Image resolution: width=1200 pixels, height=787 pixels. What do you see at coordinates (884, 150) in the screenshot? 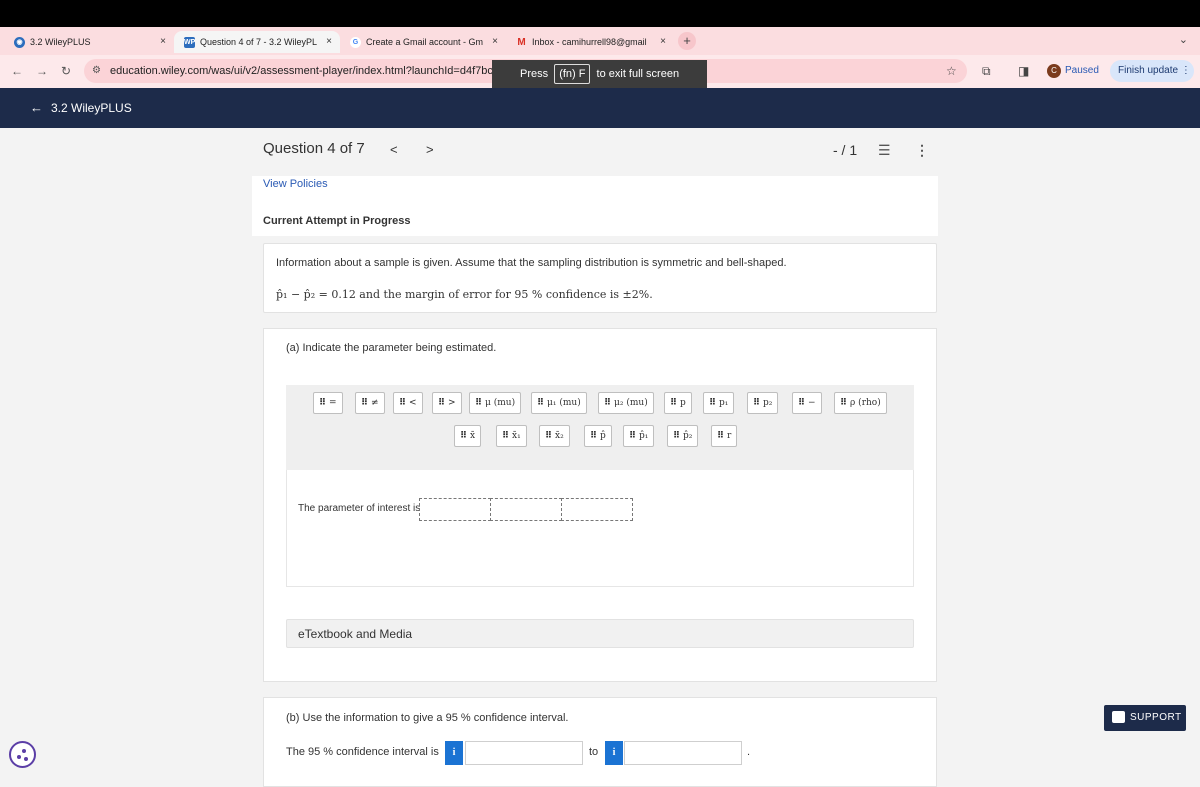
I see `list-icon: ☰` at bounding box center [884, 150].